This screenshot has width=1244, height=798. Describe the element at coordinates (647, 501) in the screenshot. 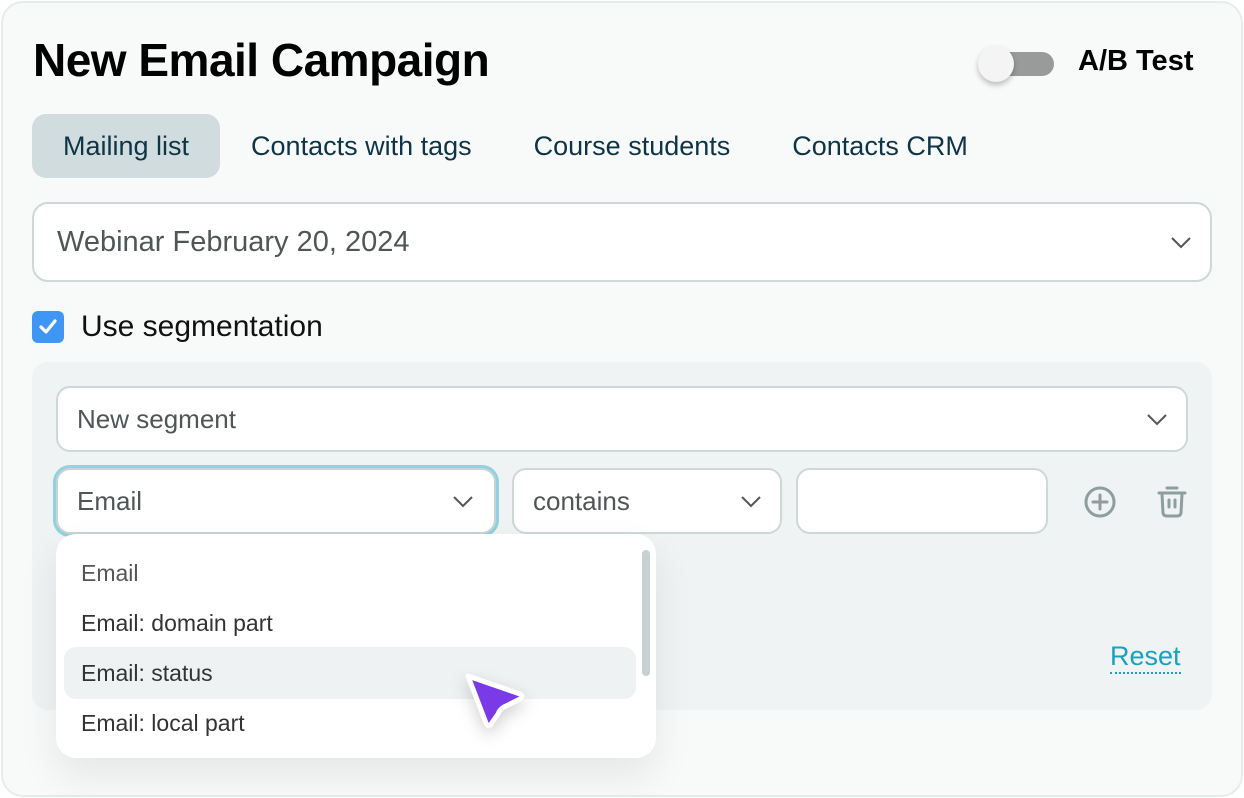

I see `condition-operator-select: contains` at that location.